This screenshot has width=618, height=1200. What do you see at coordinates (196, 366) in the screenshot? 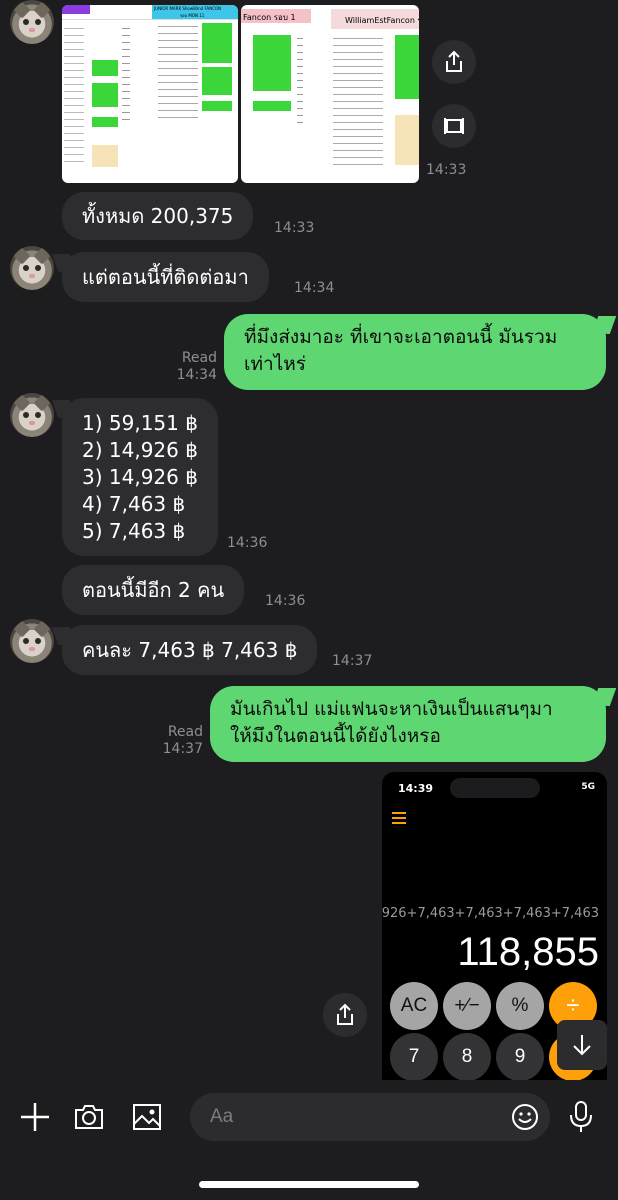
I see `read-receipt: Read 14:34` at bounding box center [196, 366].